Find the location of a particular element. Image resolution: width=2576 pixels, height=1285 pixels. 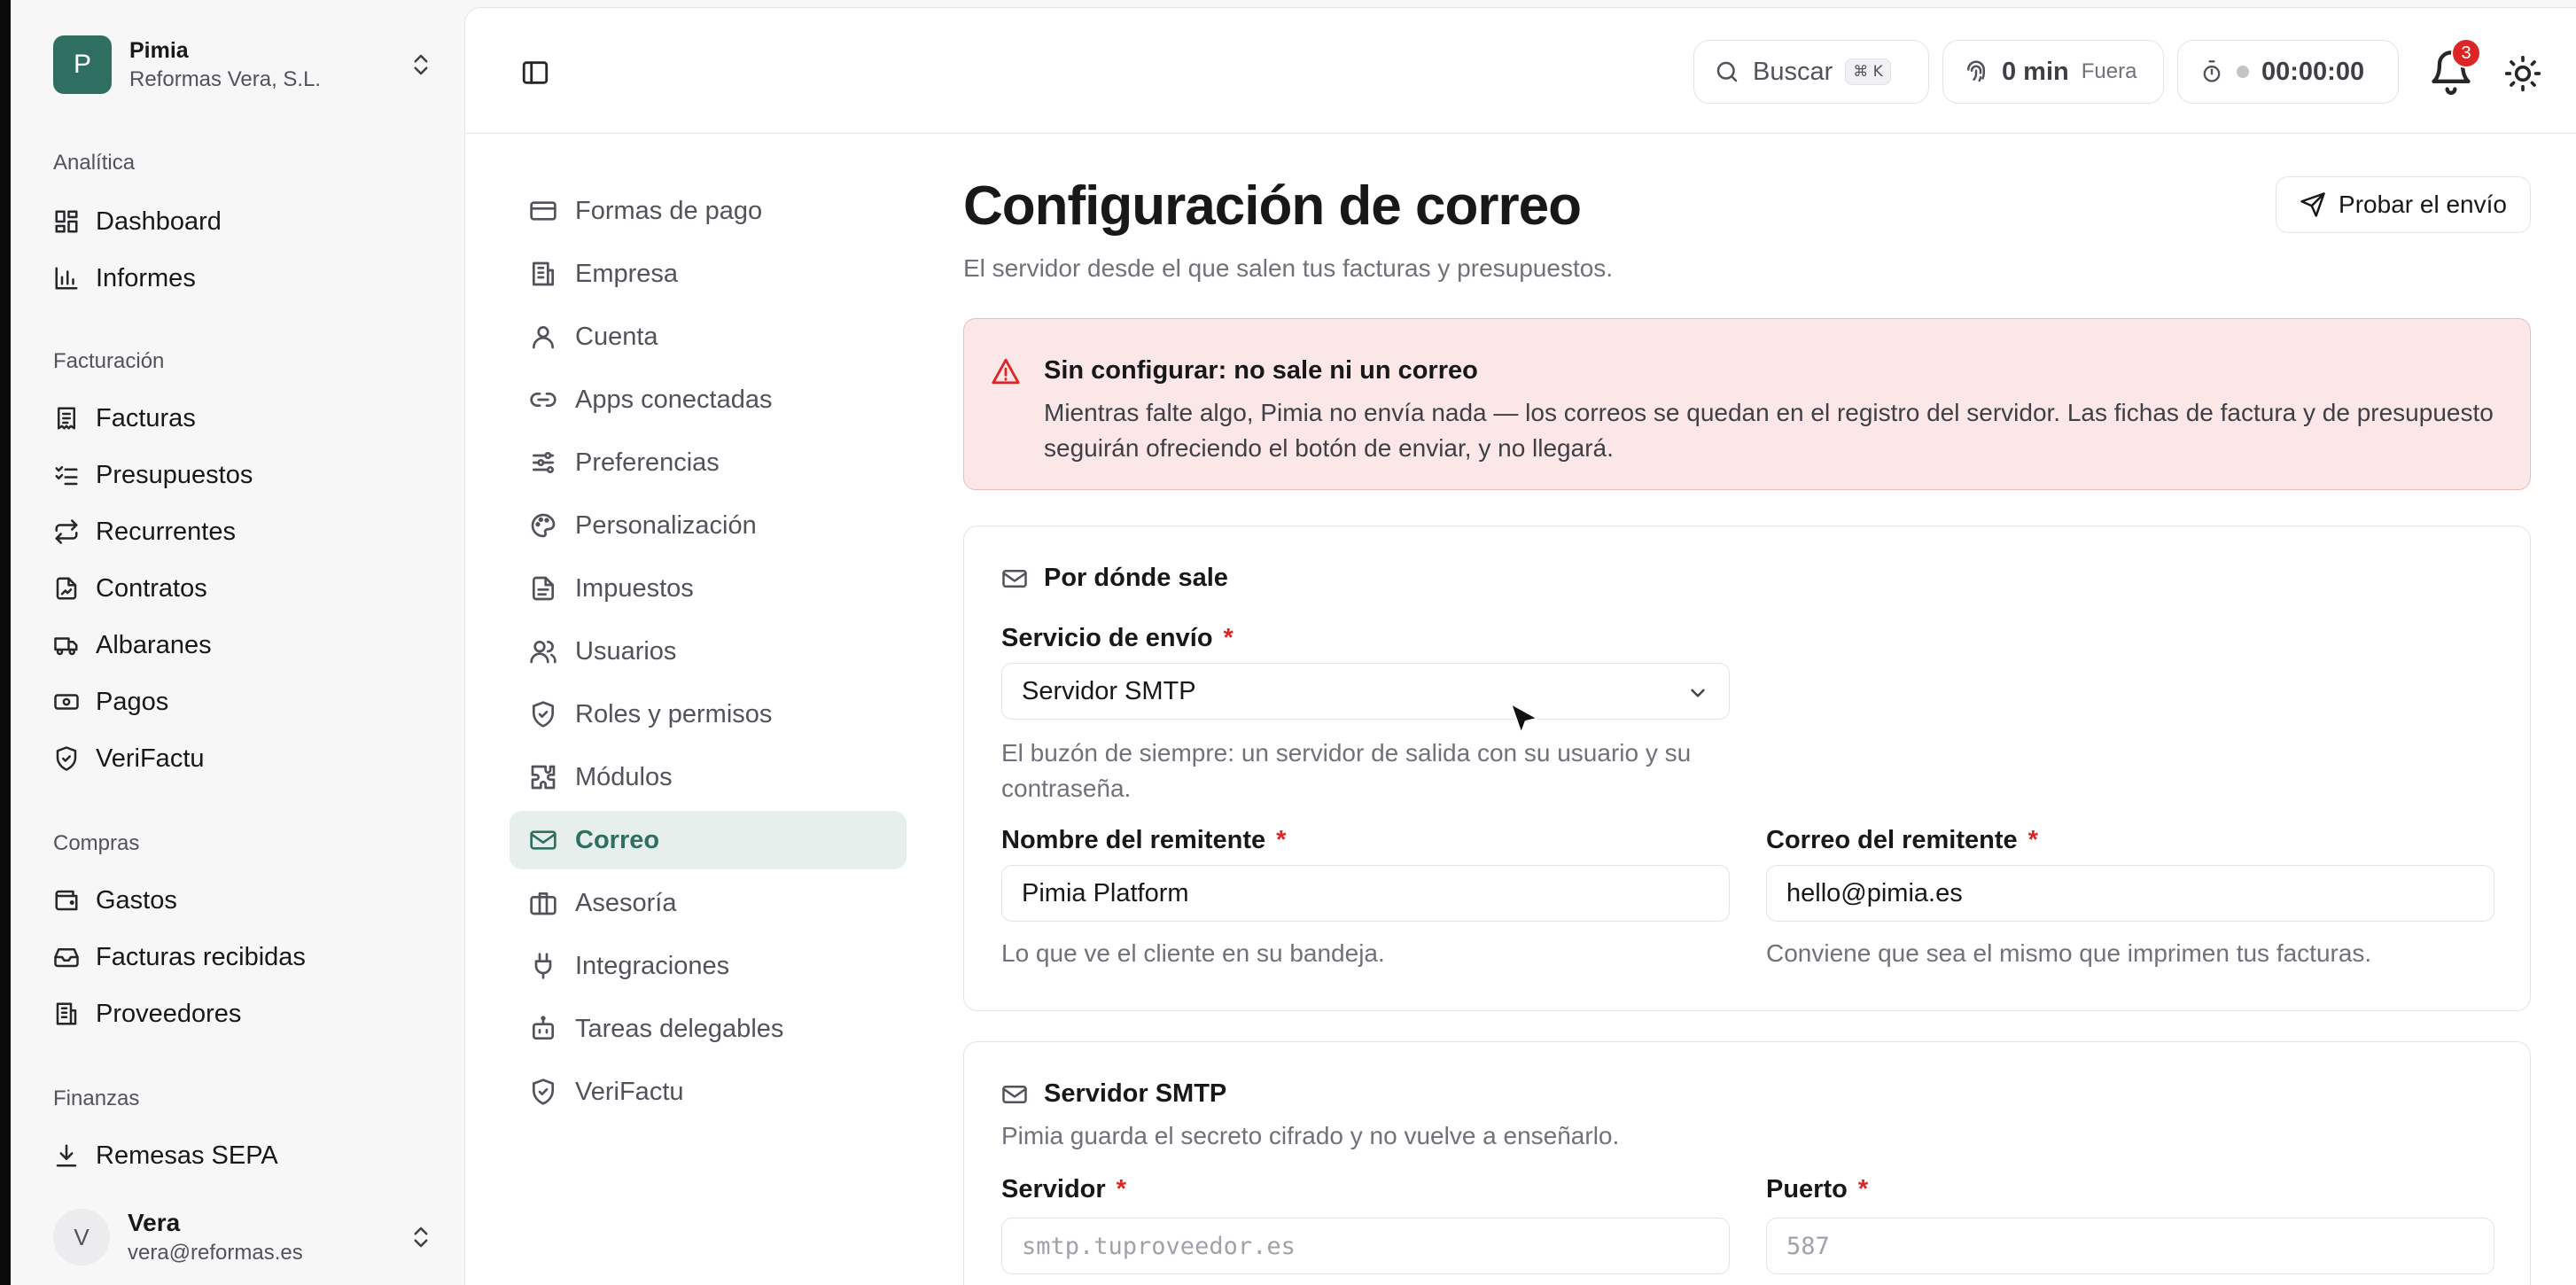

user-menu: V Vera vera@reformas.es is located at coordinates (244, 1237).